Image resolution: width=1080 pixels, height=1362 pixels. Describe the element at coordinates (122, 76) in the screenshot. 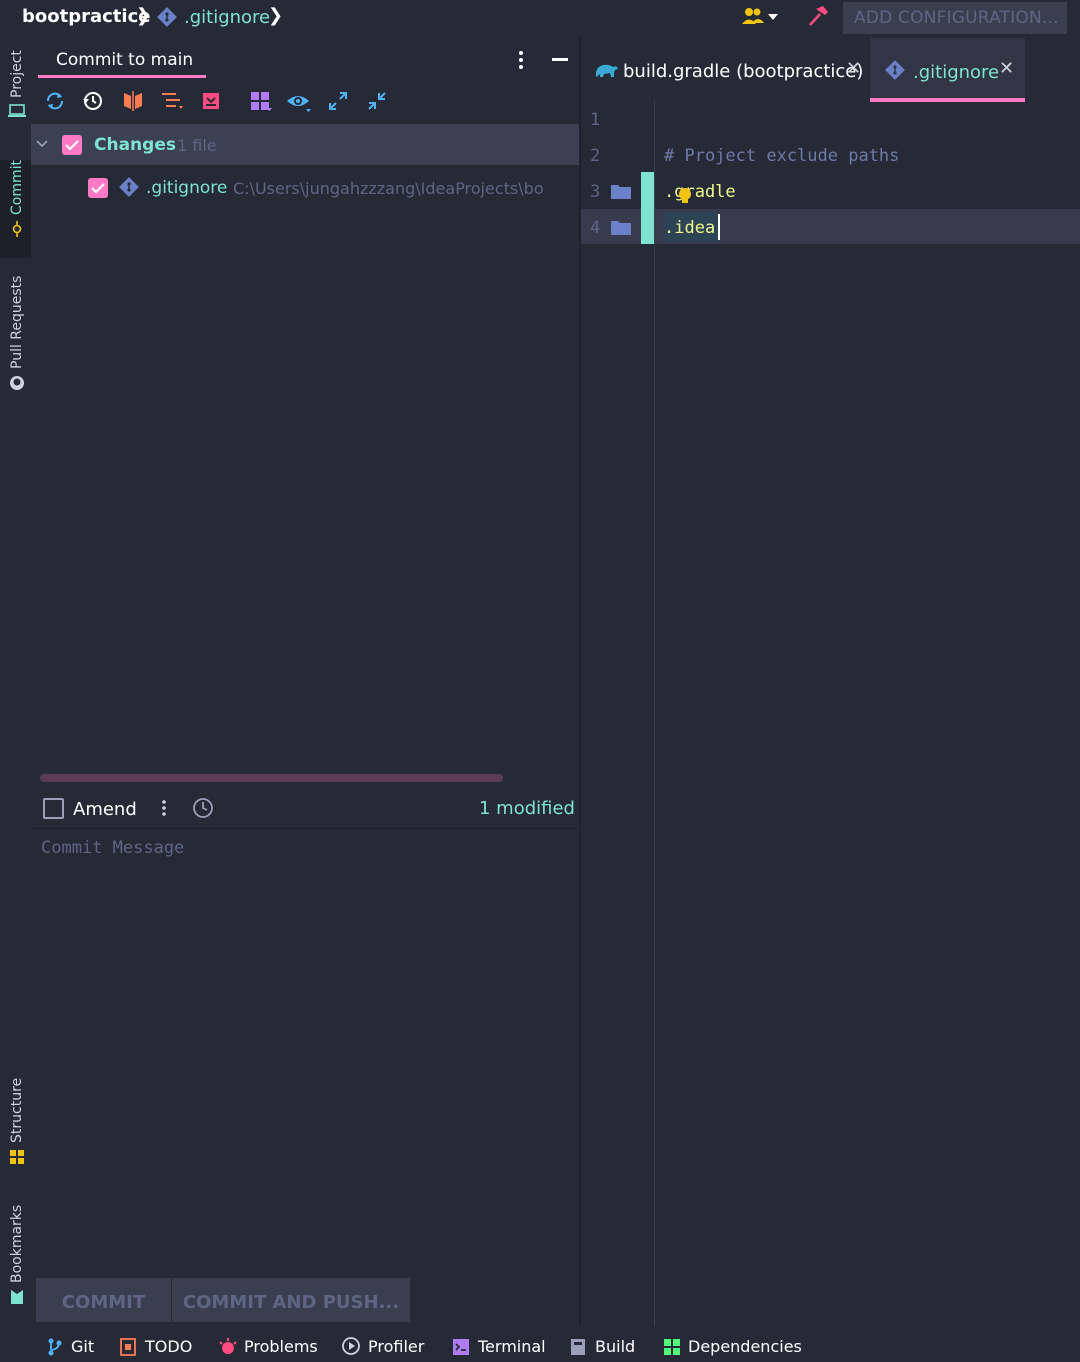

I see `tab-underline` at that location.